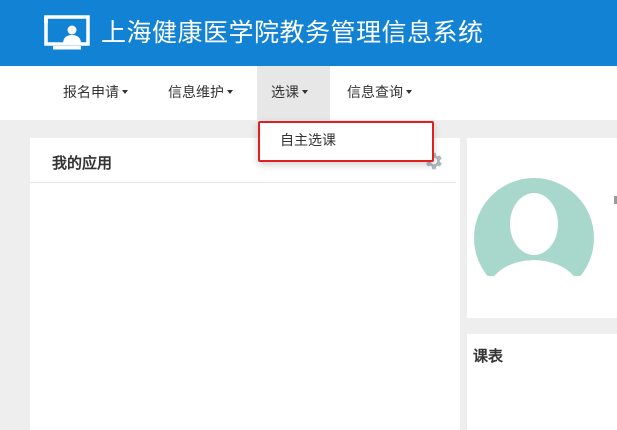 This screenshot has width=617, height=430. I want to click on nav-label: 报名申请, so click(91, 93).